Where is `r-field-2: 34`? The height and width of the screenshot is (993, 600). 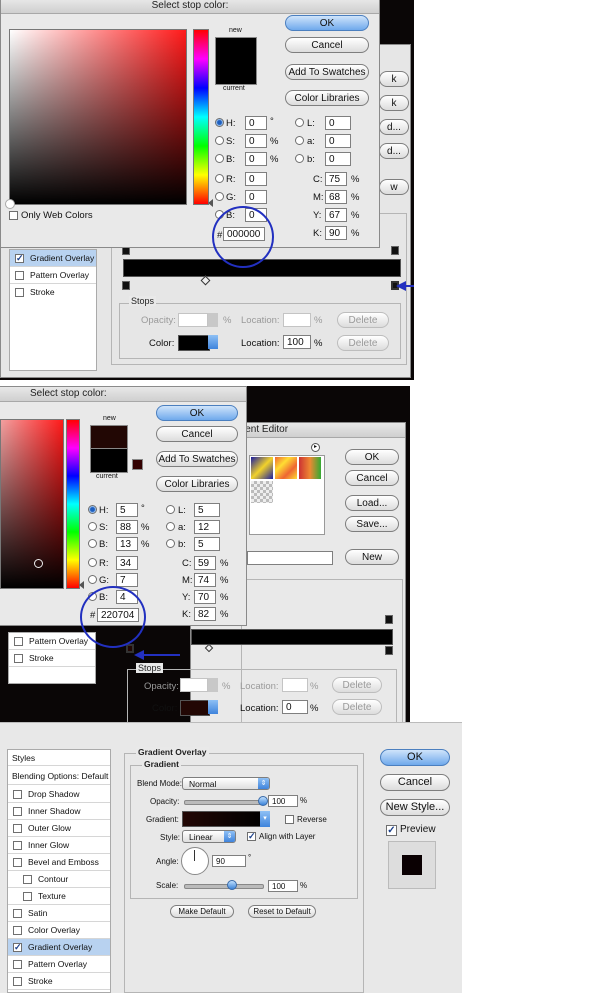
r-field-2: 34 is located at coordinates (127, 563).